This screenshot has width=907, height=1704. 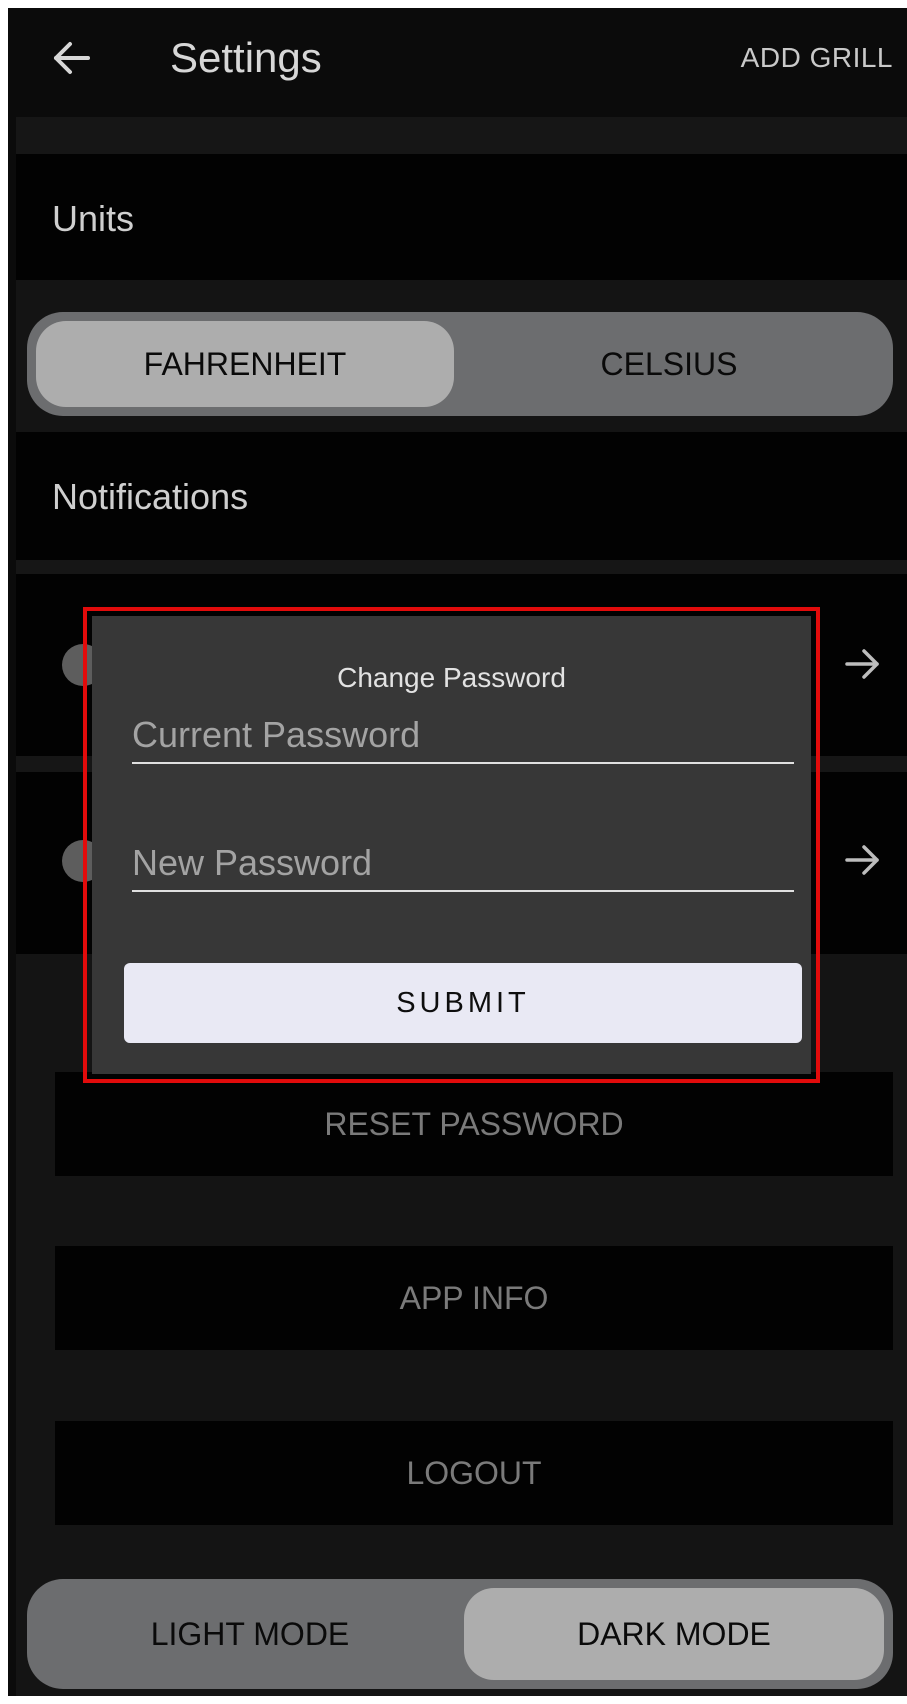 What do you see at coordinates (246, 57) in the screenshot?
I see `page-title: Settings` at bounding box center [246, 57].